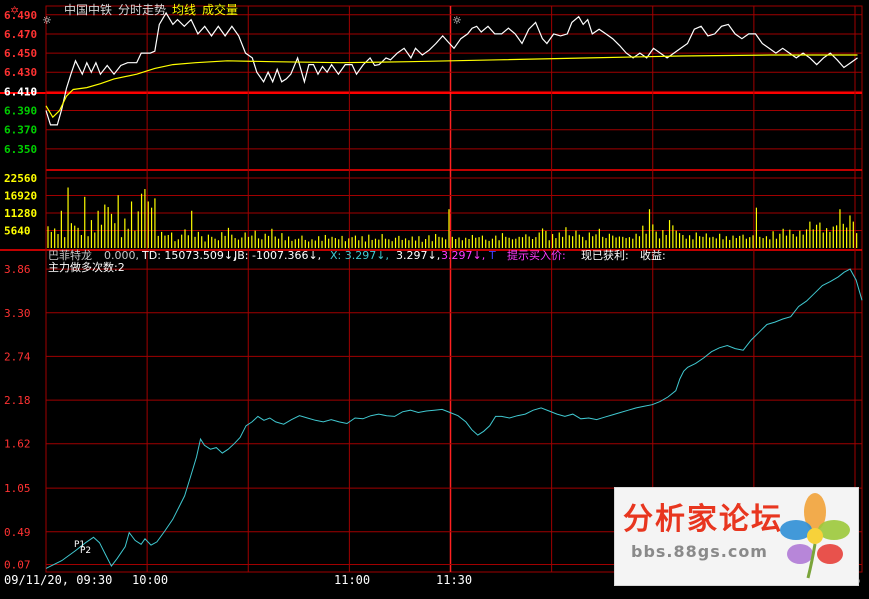 The image size is (869, 599). Describe the element at coordinates (150, 580) in the screenshot. I see `time-tick-label: 10:00` at that location.